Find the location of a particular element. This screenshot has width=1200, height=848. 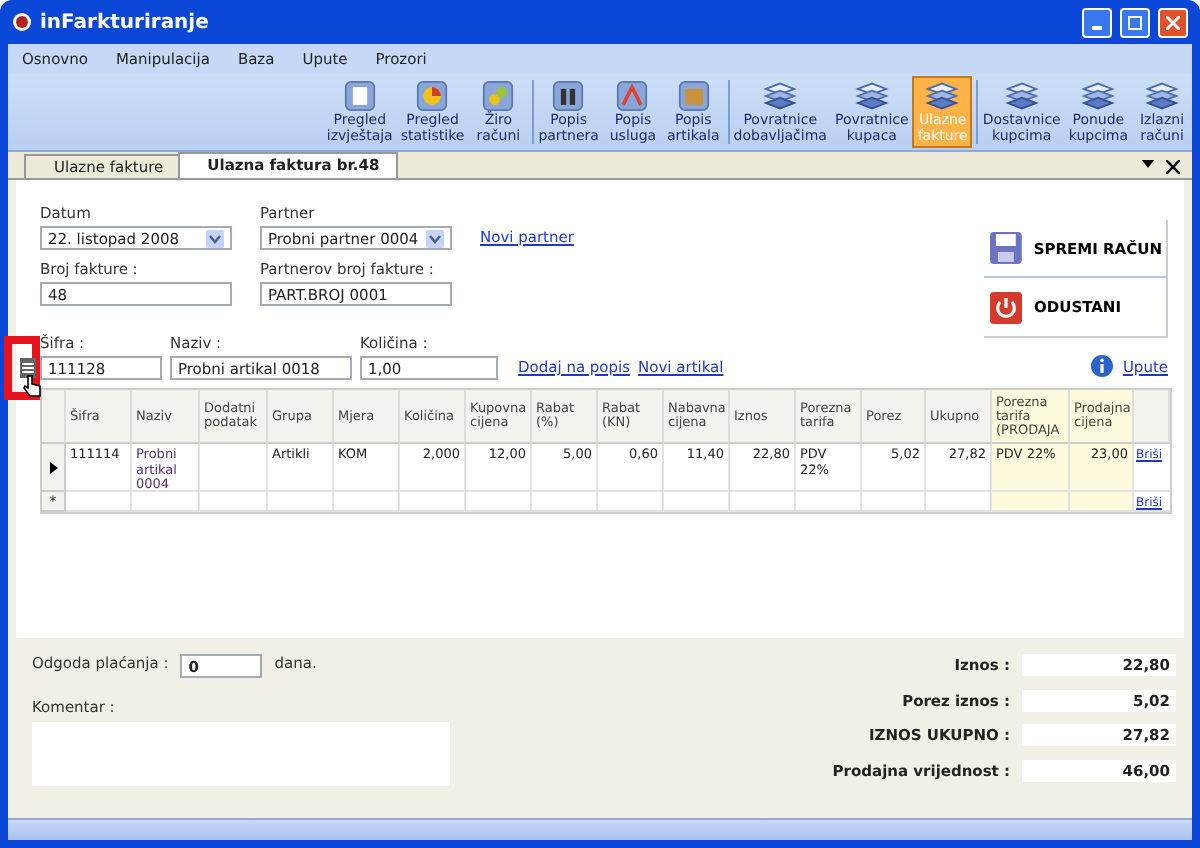

coins-icon is located at coordinates (498, 96).